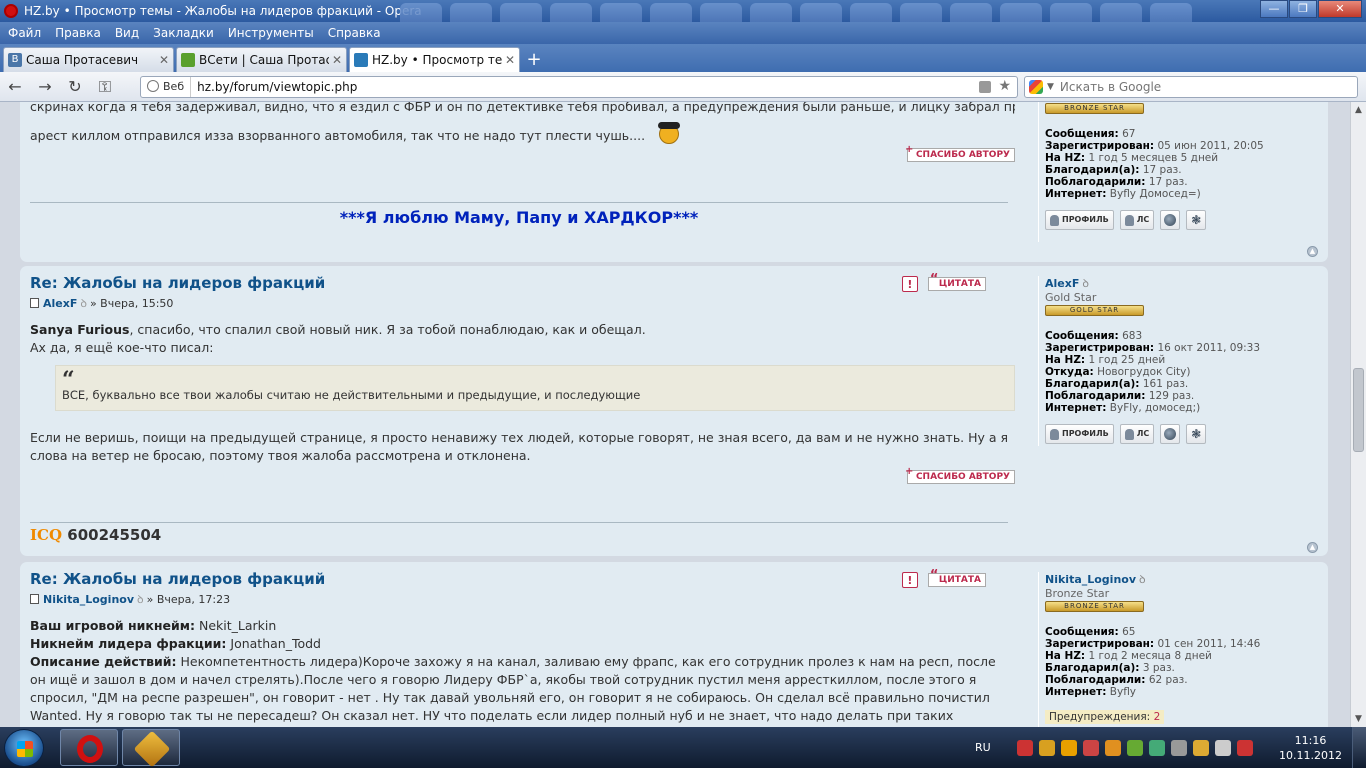 This screenshot has height=768, width=1366. Describe the element at coordinates (1310, 740) in the screenshot. I see `clock-time: 11:16` at that location.